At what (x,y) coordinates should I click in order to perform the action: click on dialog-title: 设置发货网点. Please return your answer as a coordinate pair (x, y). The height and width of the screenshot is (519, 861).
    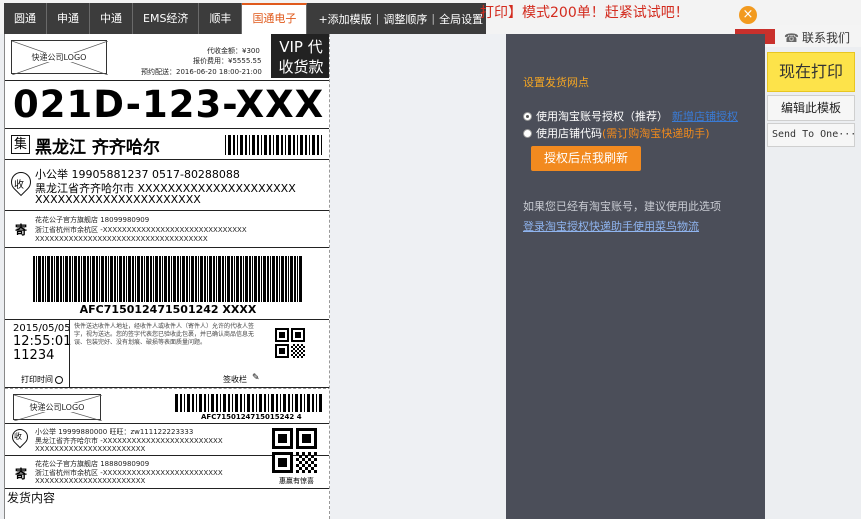
    Looking at the image, I should click on (556, 82).